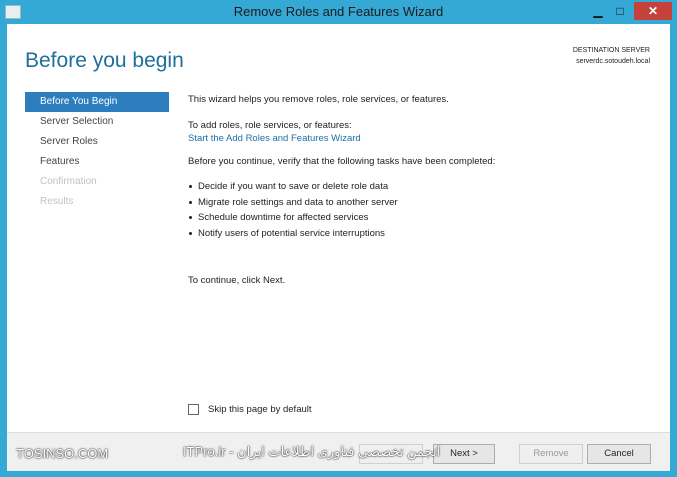  I want to click on maximize-button: □, so click(620, 11).